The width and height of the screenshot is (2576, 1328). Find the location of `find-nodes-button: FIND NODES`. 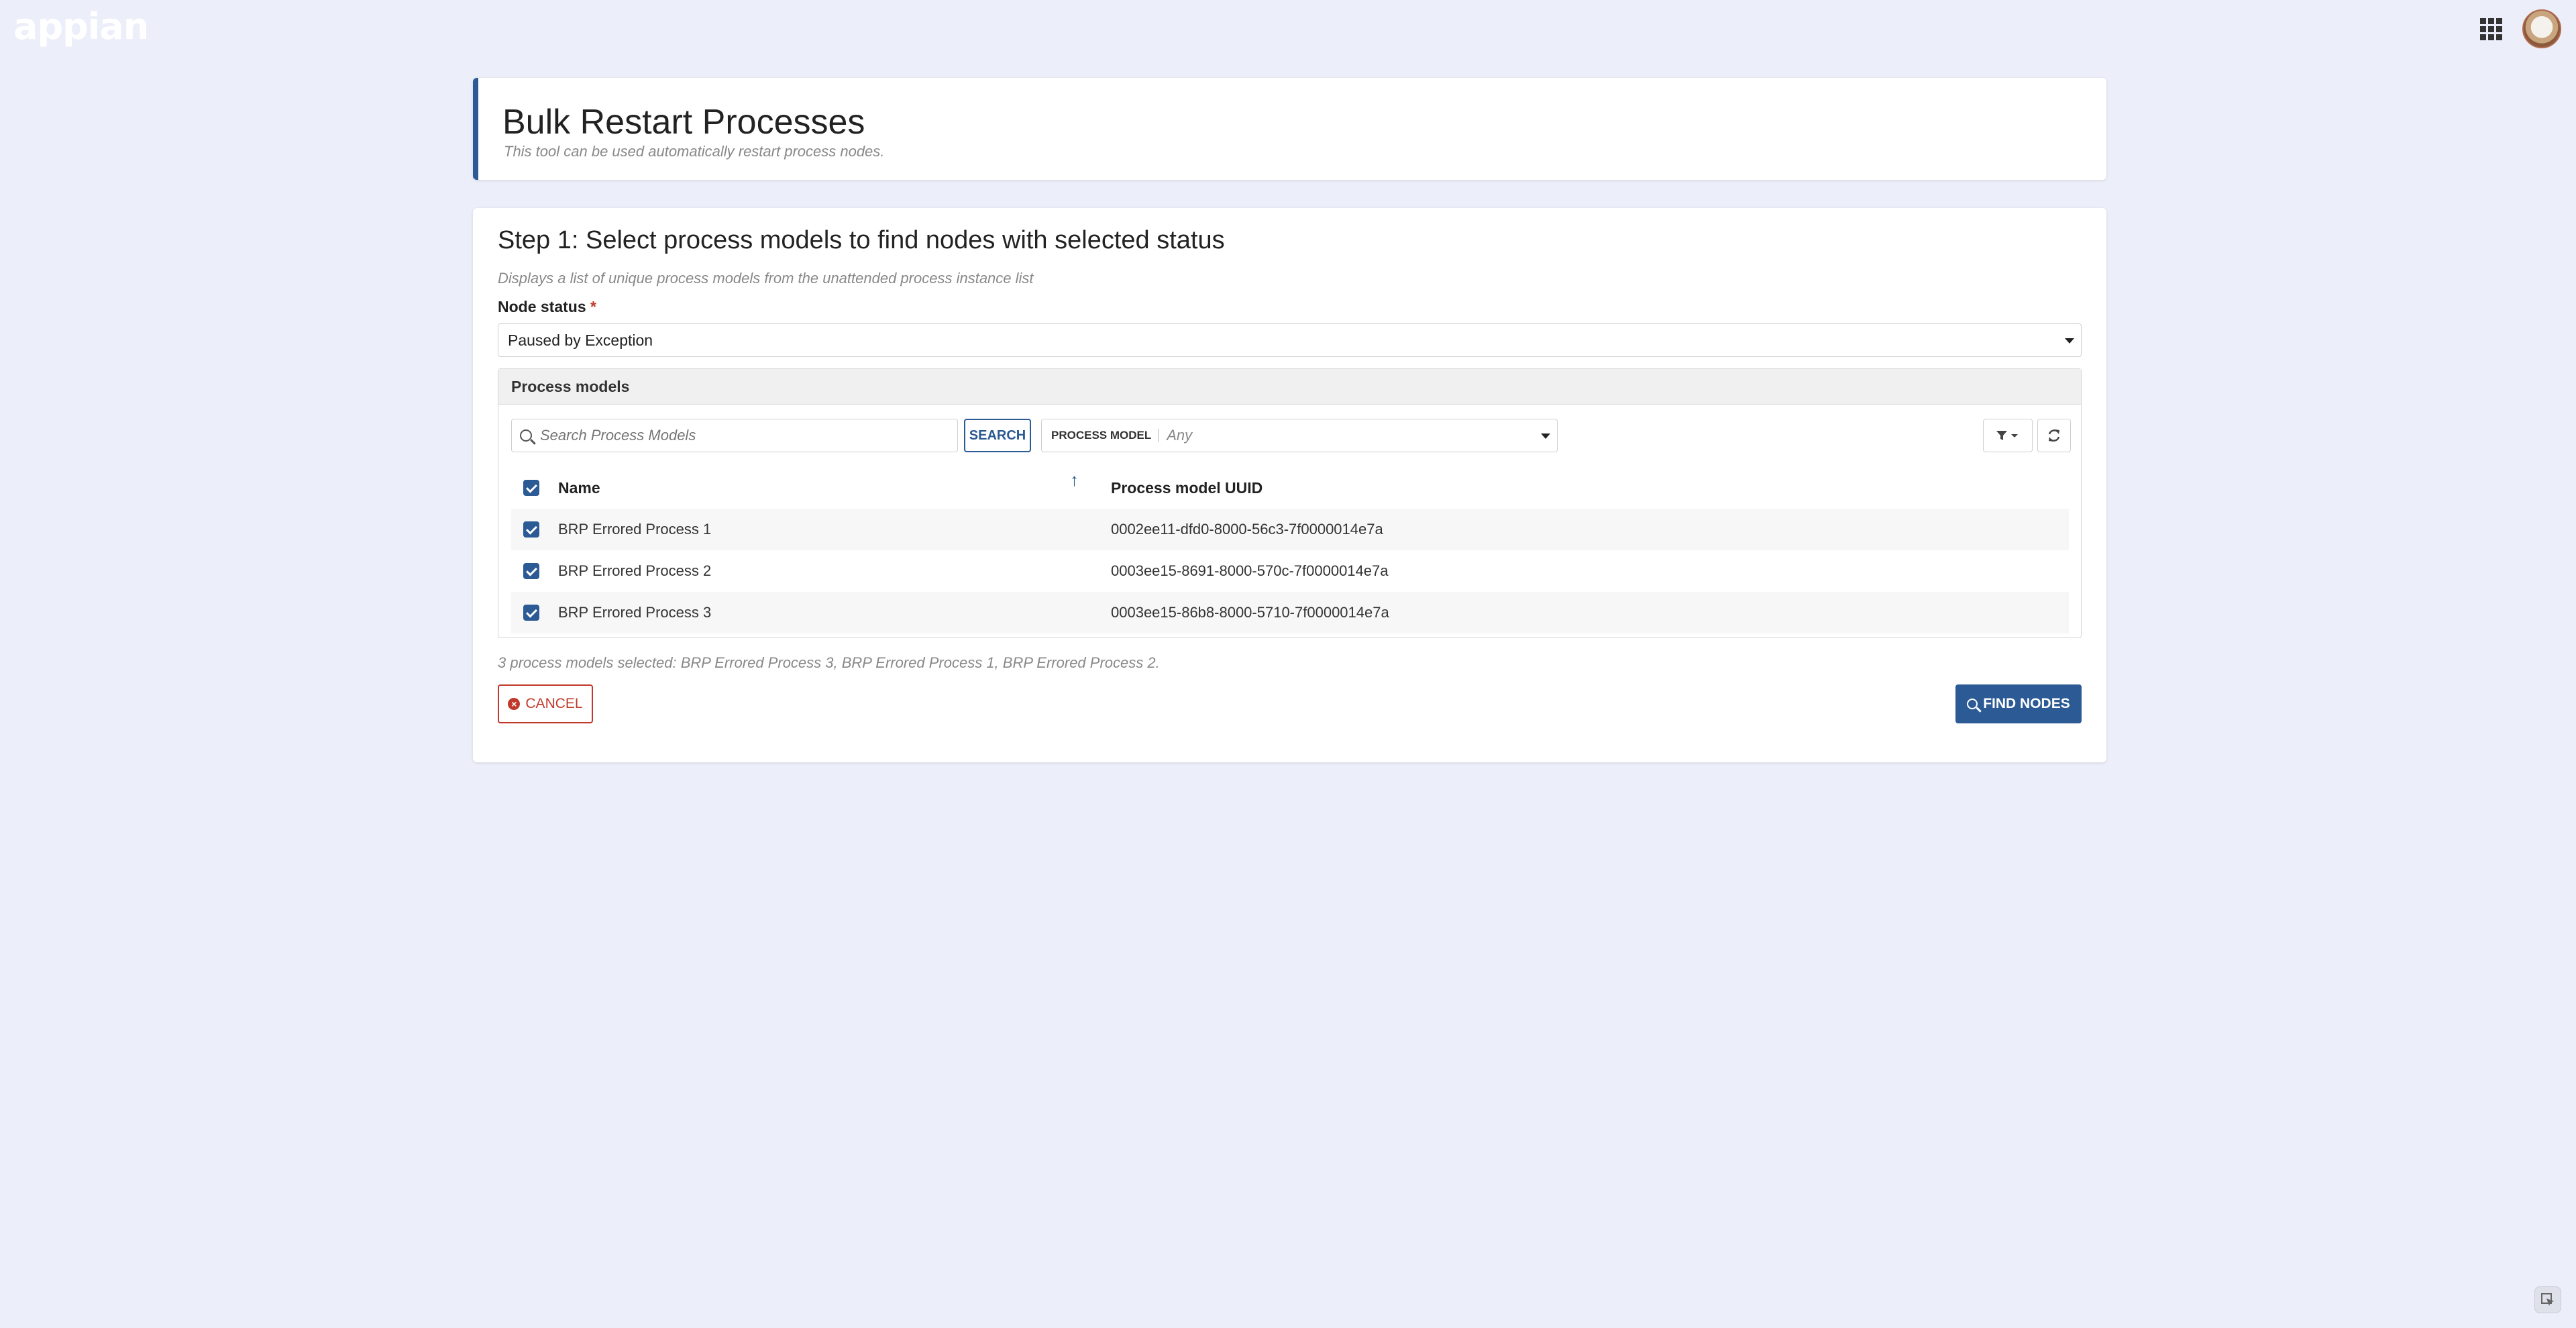

find-nodes-button: FIND NODES is located at coordinates (2018, 703).